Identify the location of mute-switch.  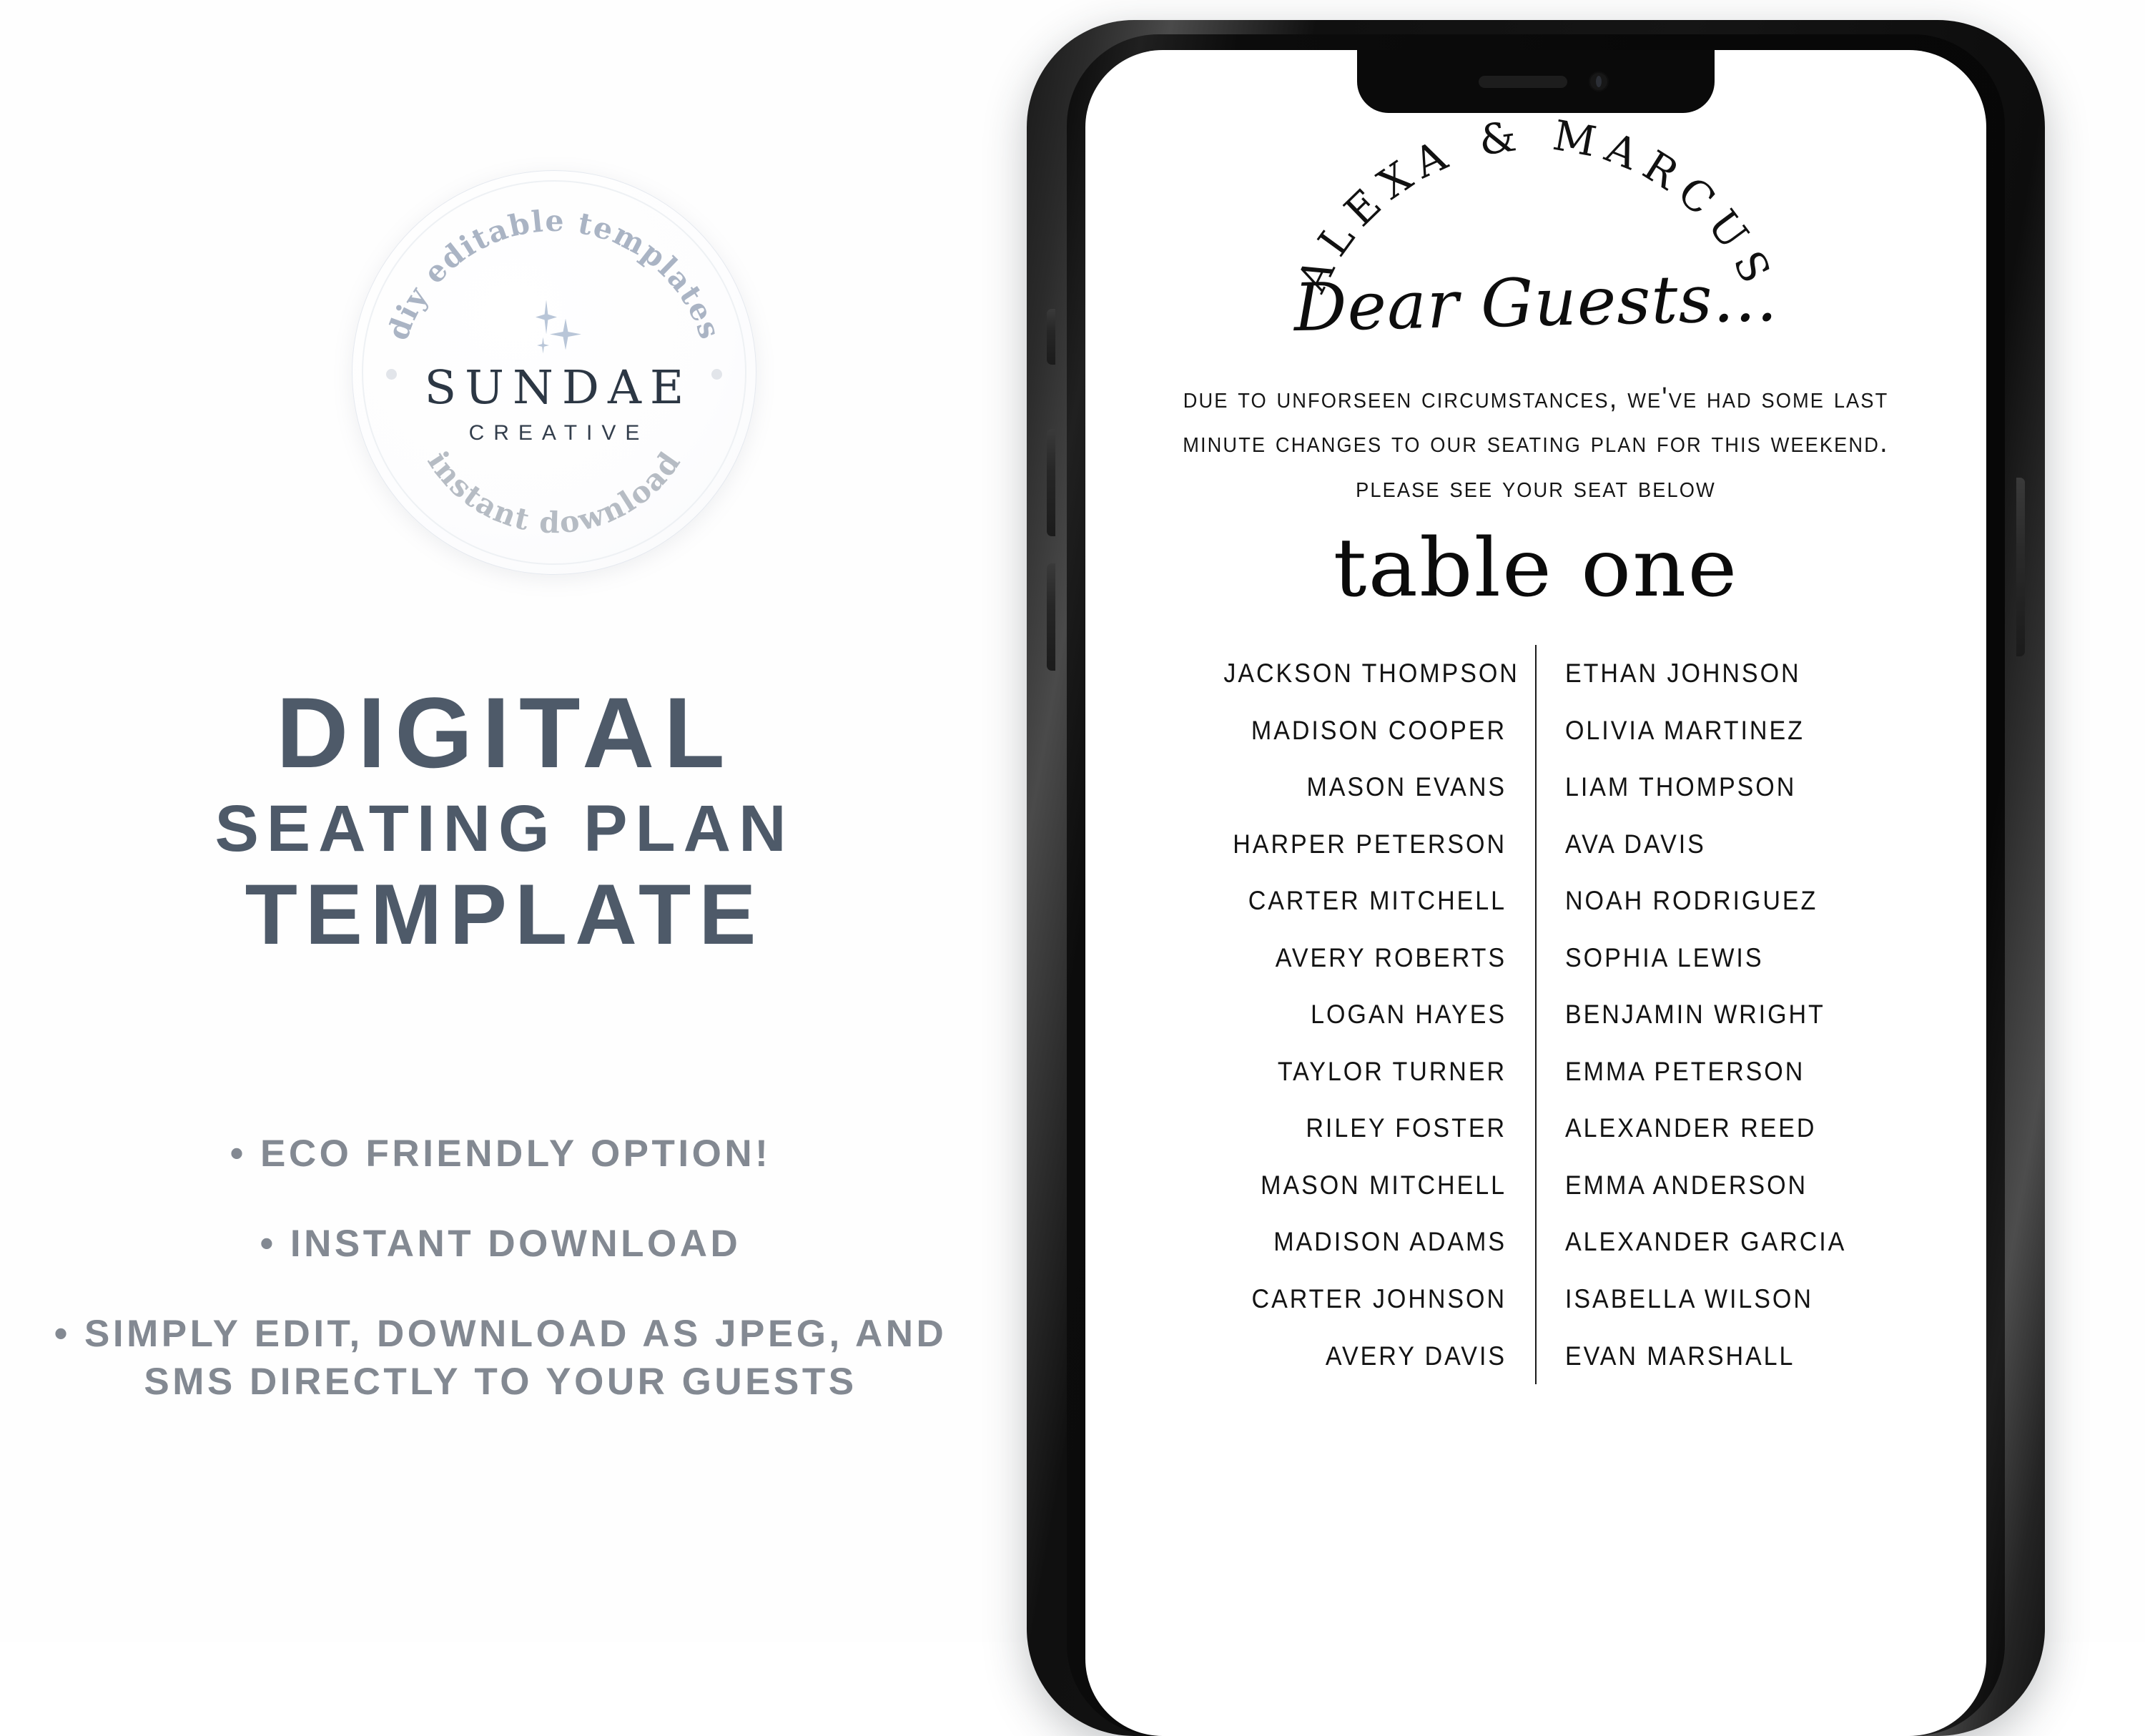
(1051, 337).